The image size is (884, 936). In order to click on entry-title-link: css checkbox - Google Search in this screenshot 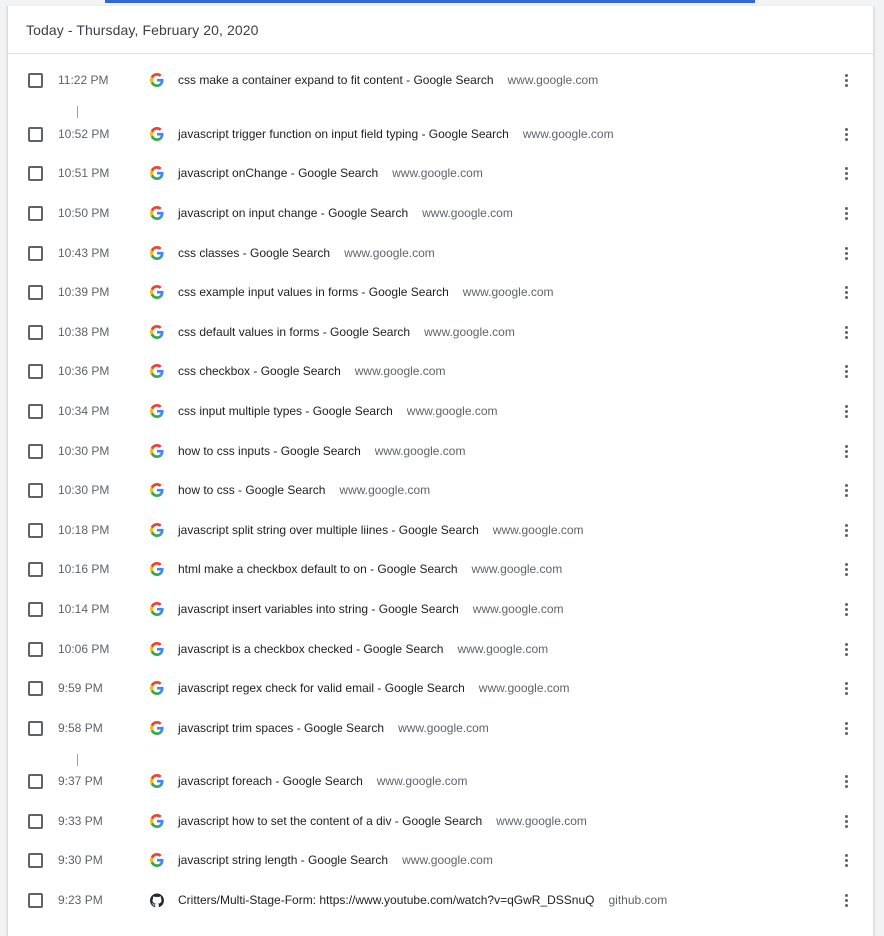, I will do `click(259, 371)`.